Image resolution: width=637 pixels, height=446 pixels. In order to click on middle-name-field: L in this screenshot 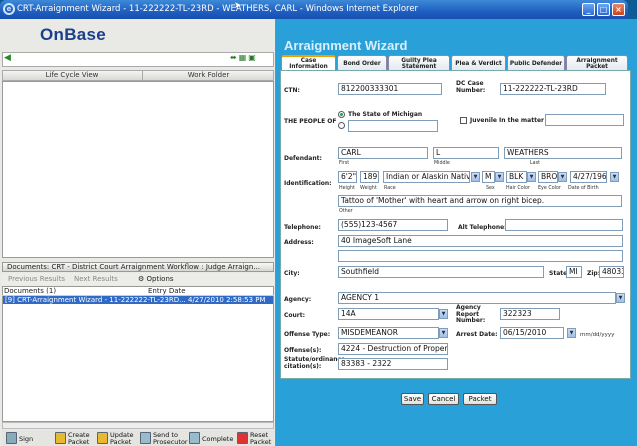, I will do `click(466, 153)`.